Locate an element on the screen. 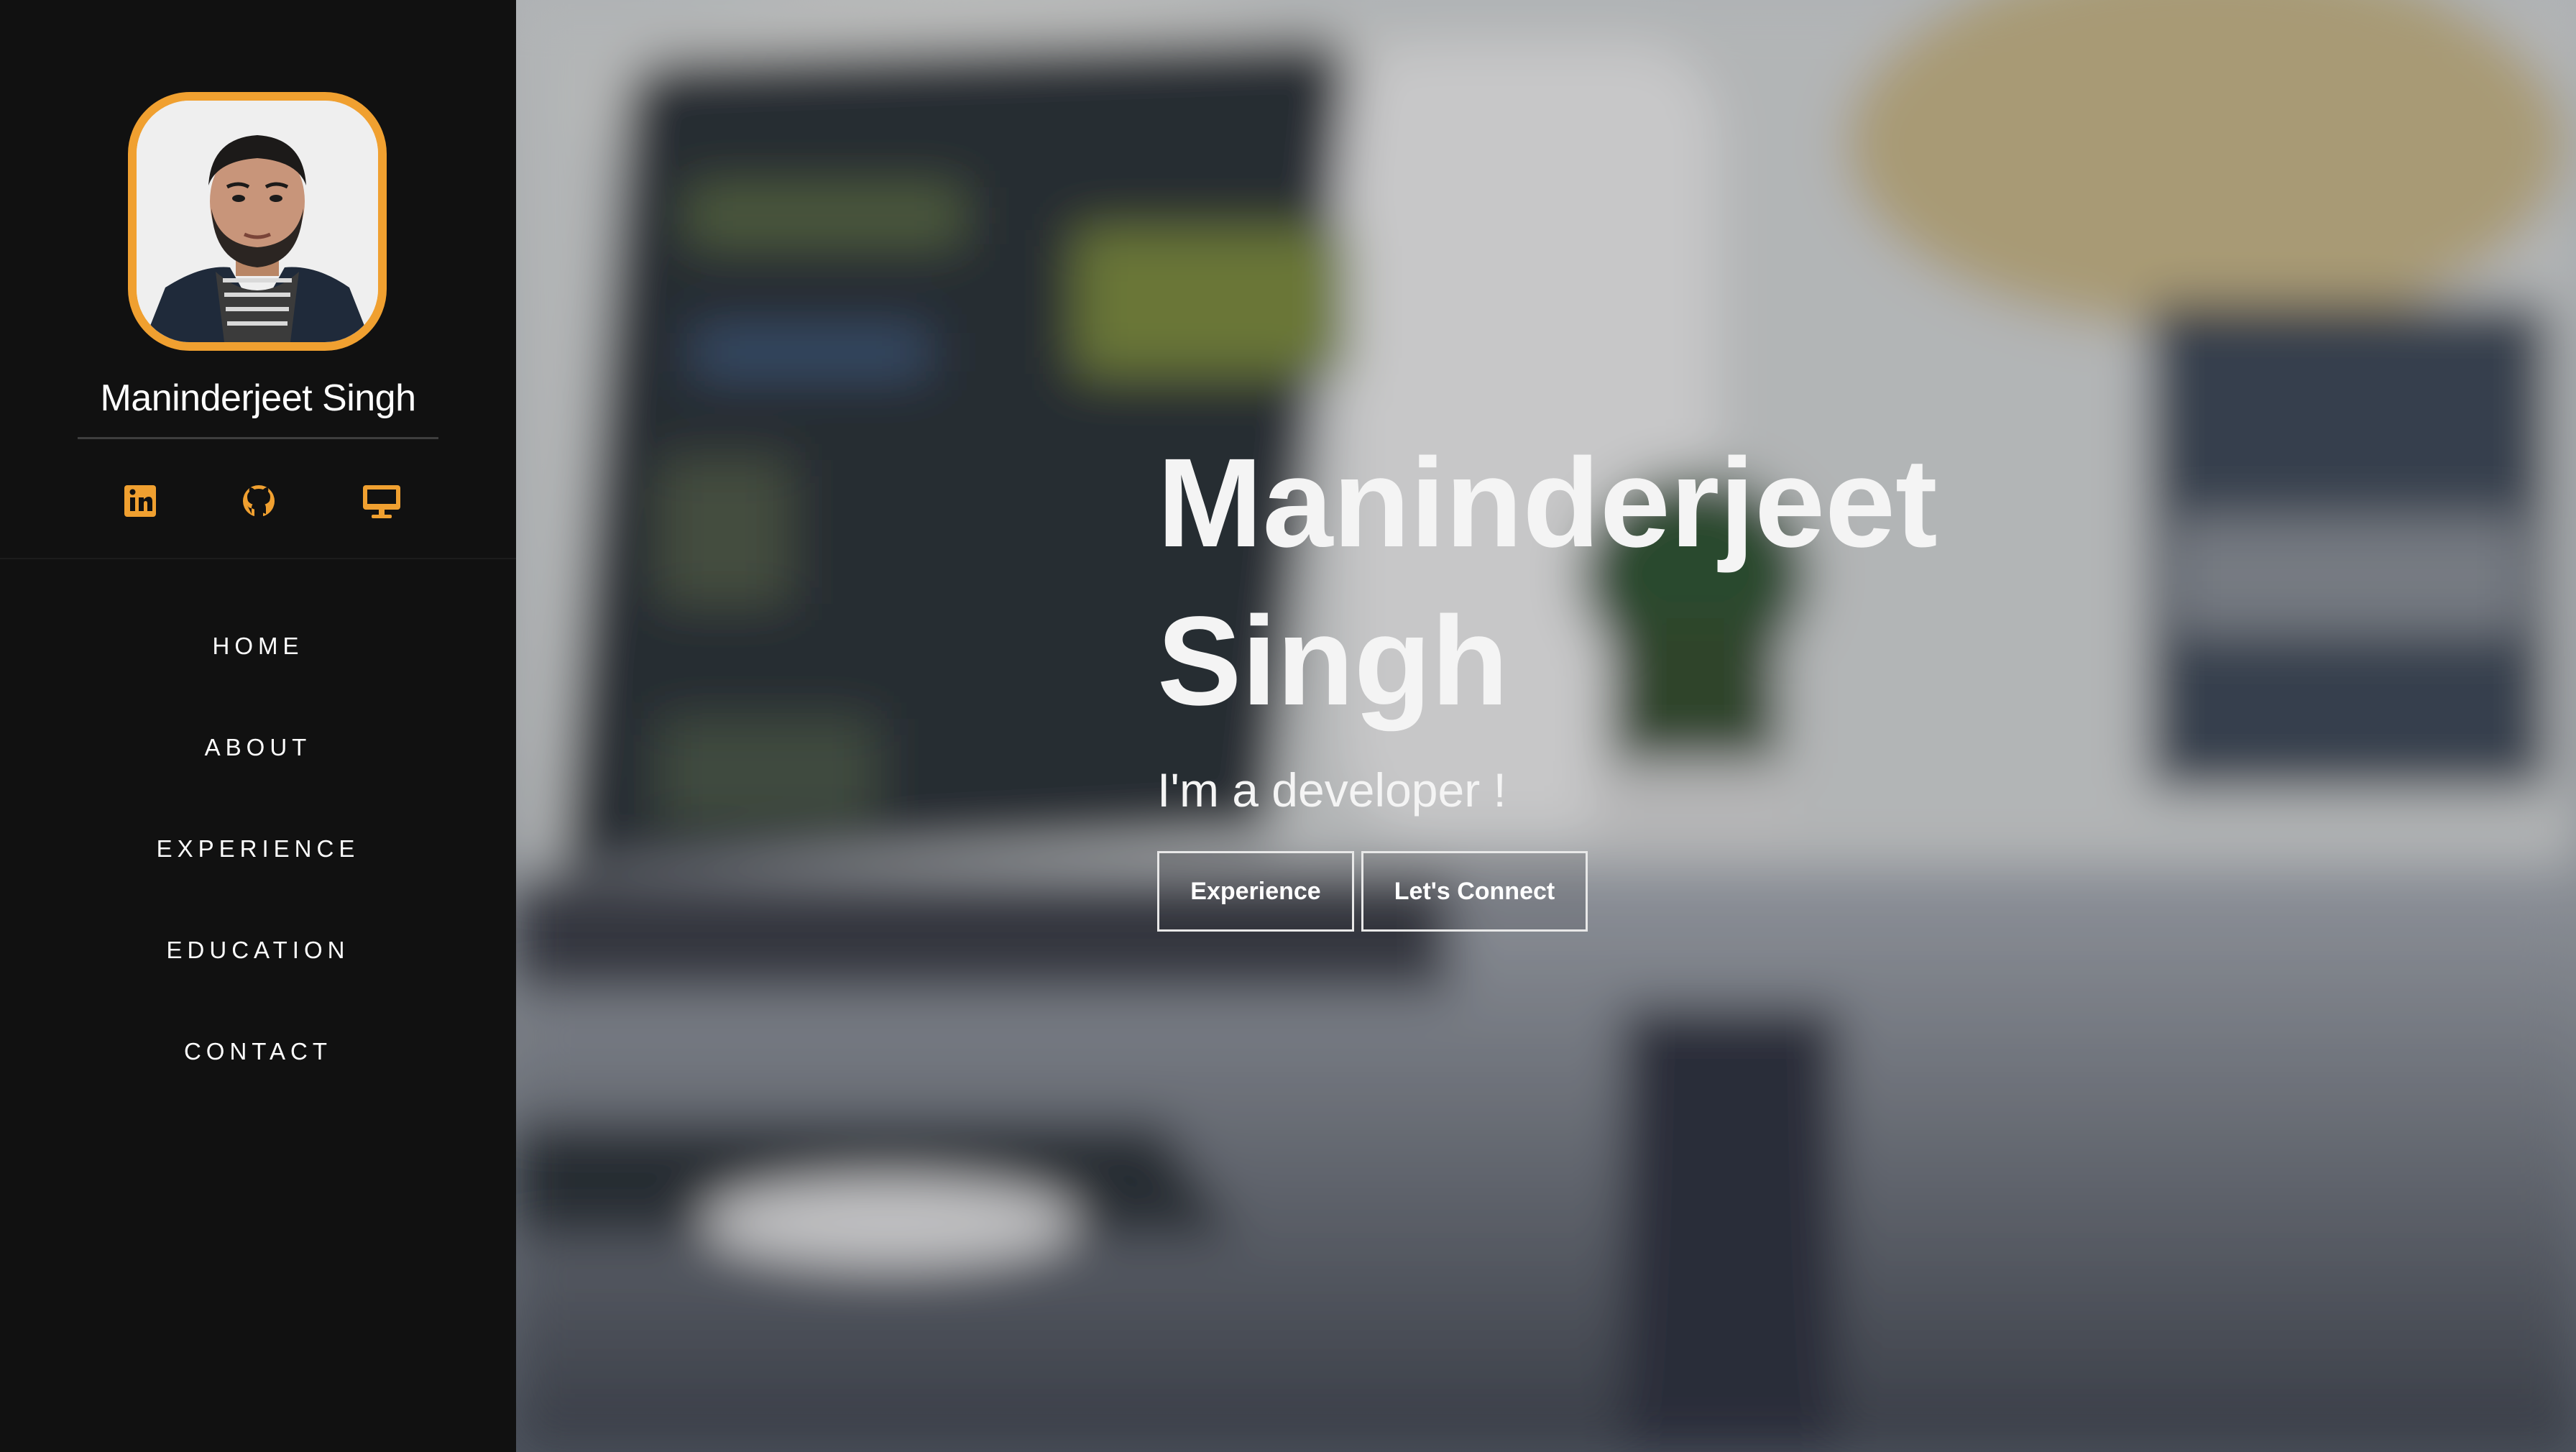 This screenshot has width=2576, height=1452. sidebar-nav: HOME ABOUT EXPERIENCE EDUCATION CONTACT is located at coordinates (258, 886).